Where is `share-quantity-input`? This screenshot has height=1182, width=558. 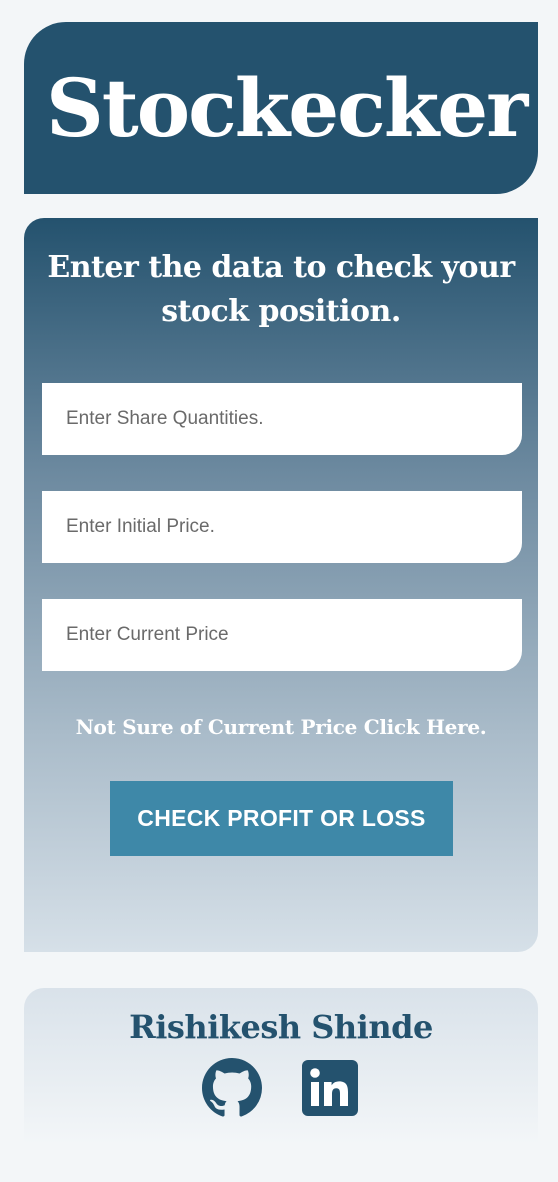 share-quantity-input is located at coordinates (282, 419).